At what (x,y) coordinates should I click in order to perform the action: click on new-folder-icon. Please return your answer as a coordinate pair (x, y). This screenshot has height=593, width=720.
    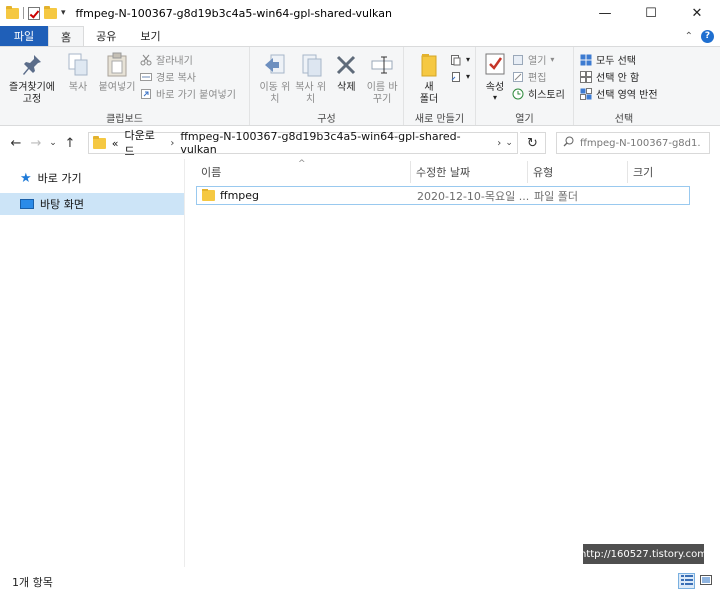
    Looking at the image, I should click on (50, 12).